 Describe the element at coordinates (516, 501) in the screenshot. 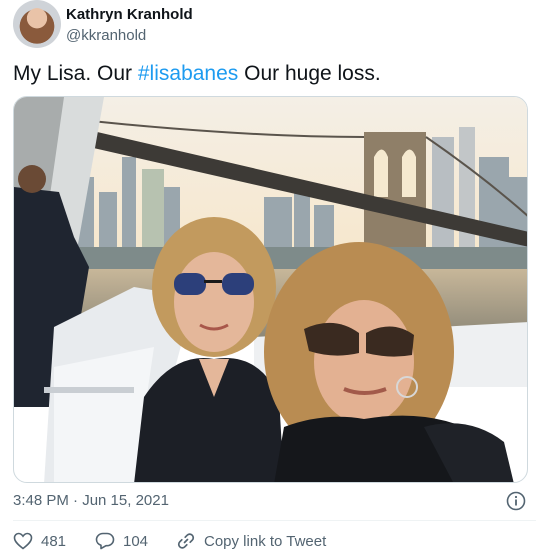

I see `info-icon` at that location.